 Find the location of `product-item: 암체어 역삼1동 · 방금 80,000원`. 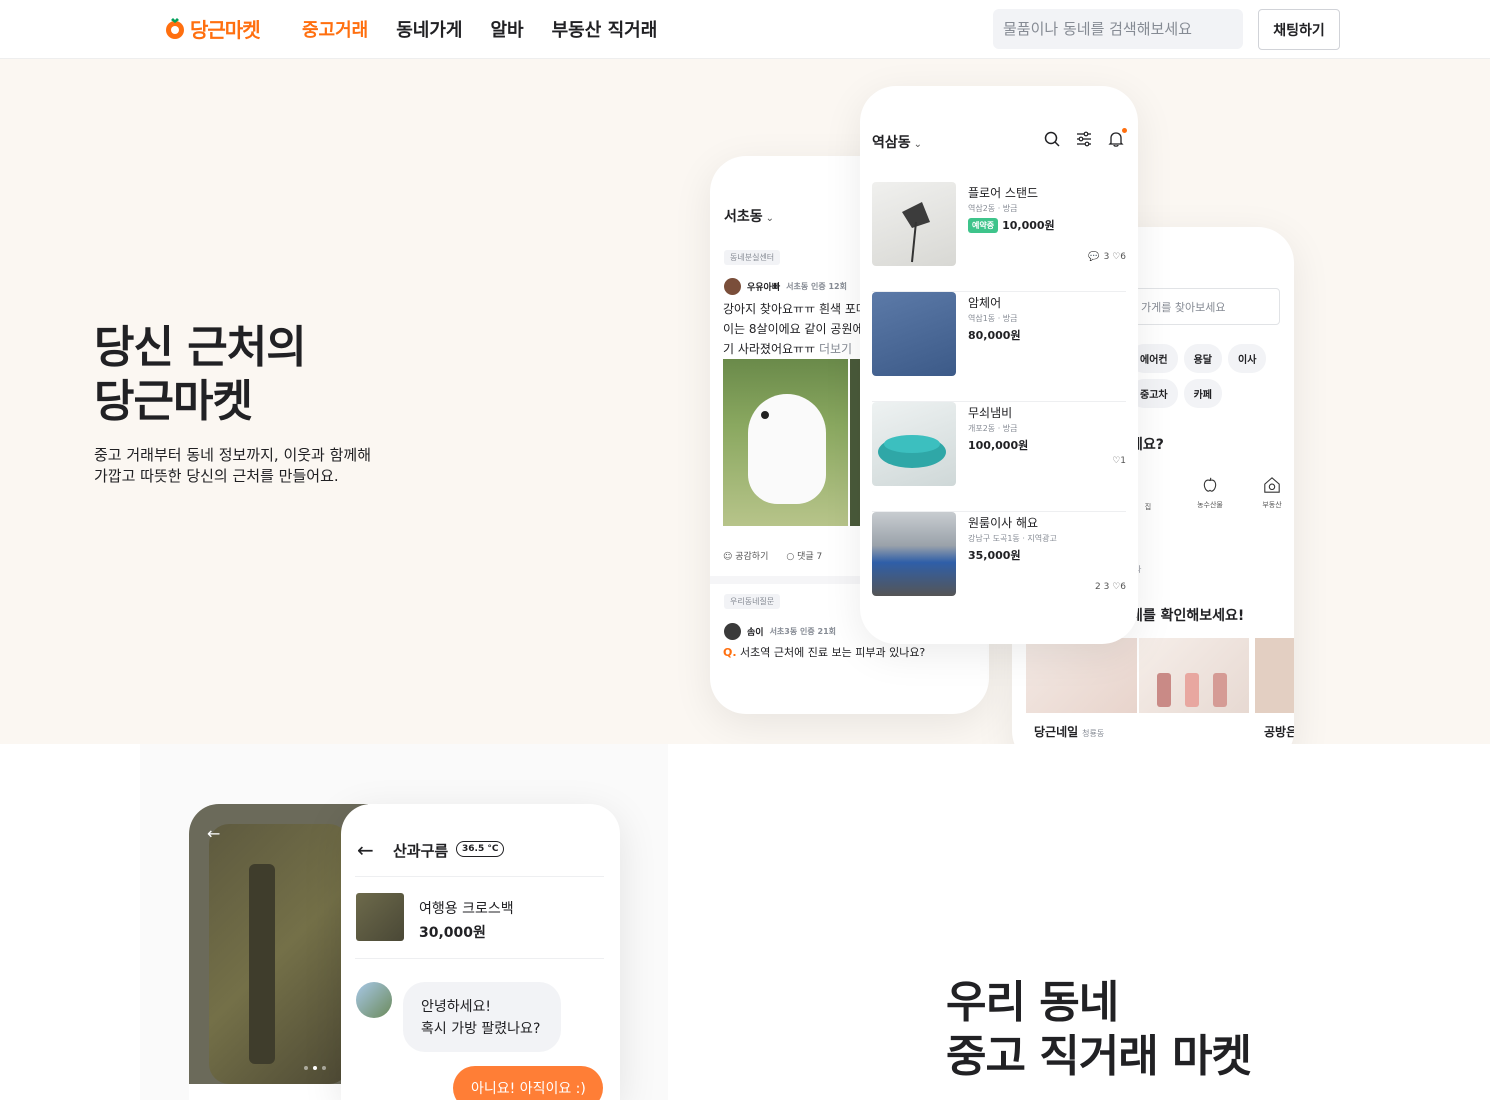

product-item: 암체어 역삼1동 · 방금 80,000원 is located at coordinates (999, 347).